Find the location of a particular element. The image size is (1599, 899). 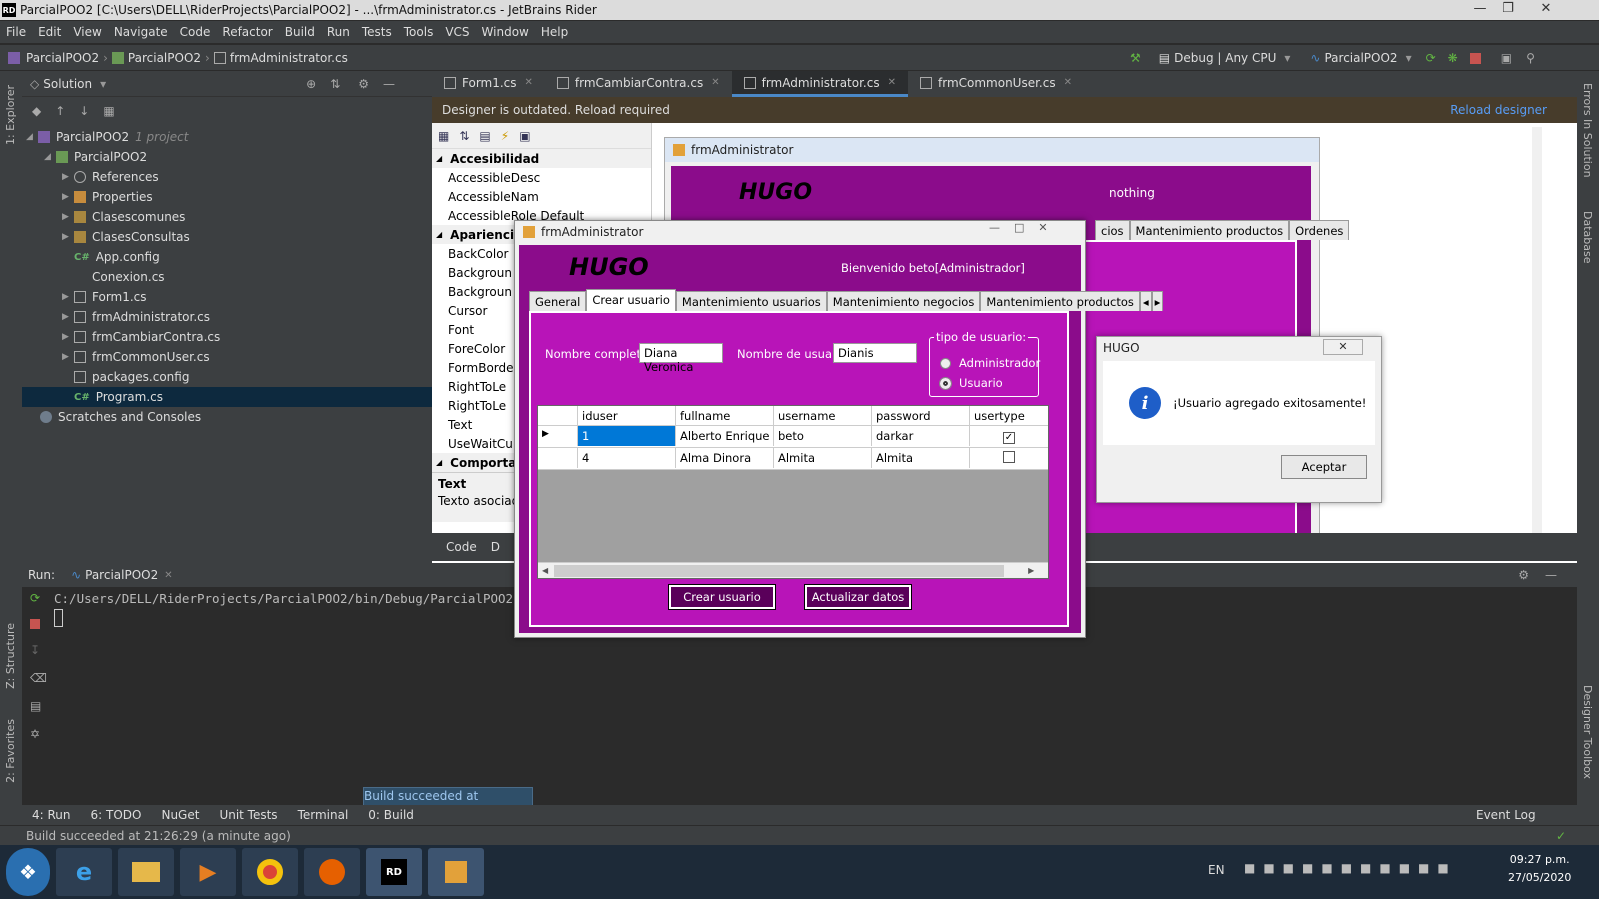

table-row: ▶ 1 Alberto Enrique beto darkar ✓ is located at coordinates (793, 437).